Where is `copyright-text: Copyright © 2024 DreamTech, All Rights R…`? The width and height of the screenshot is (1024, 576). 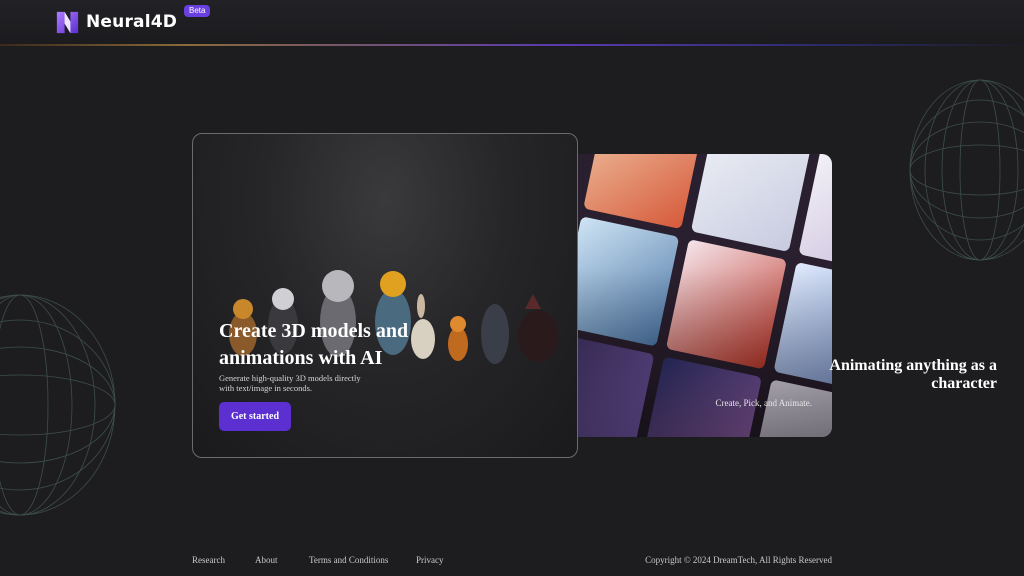 copyright-text: Copyright © 2024 DreamTech, All Rights R… is located at coordinates (738, 560).